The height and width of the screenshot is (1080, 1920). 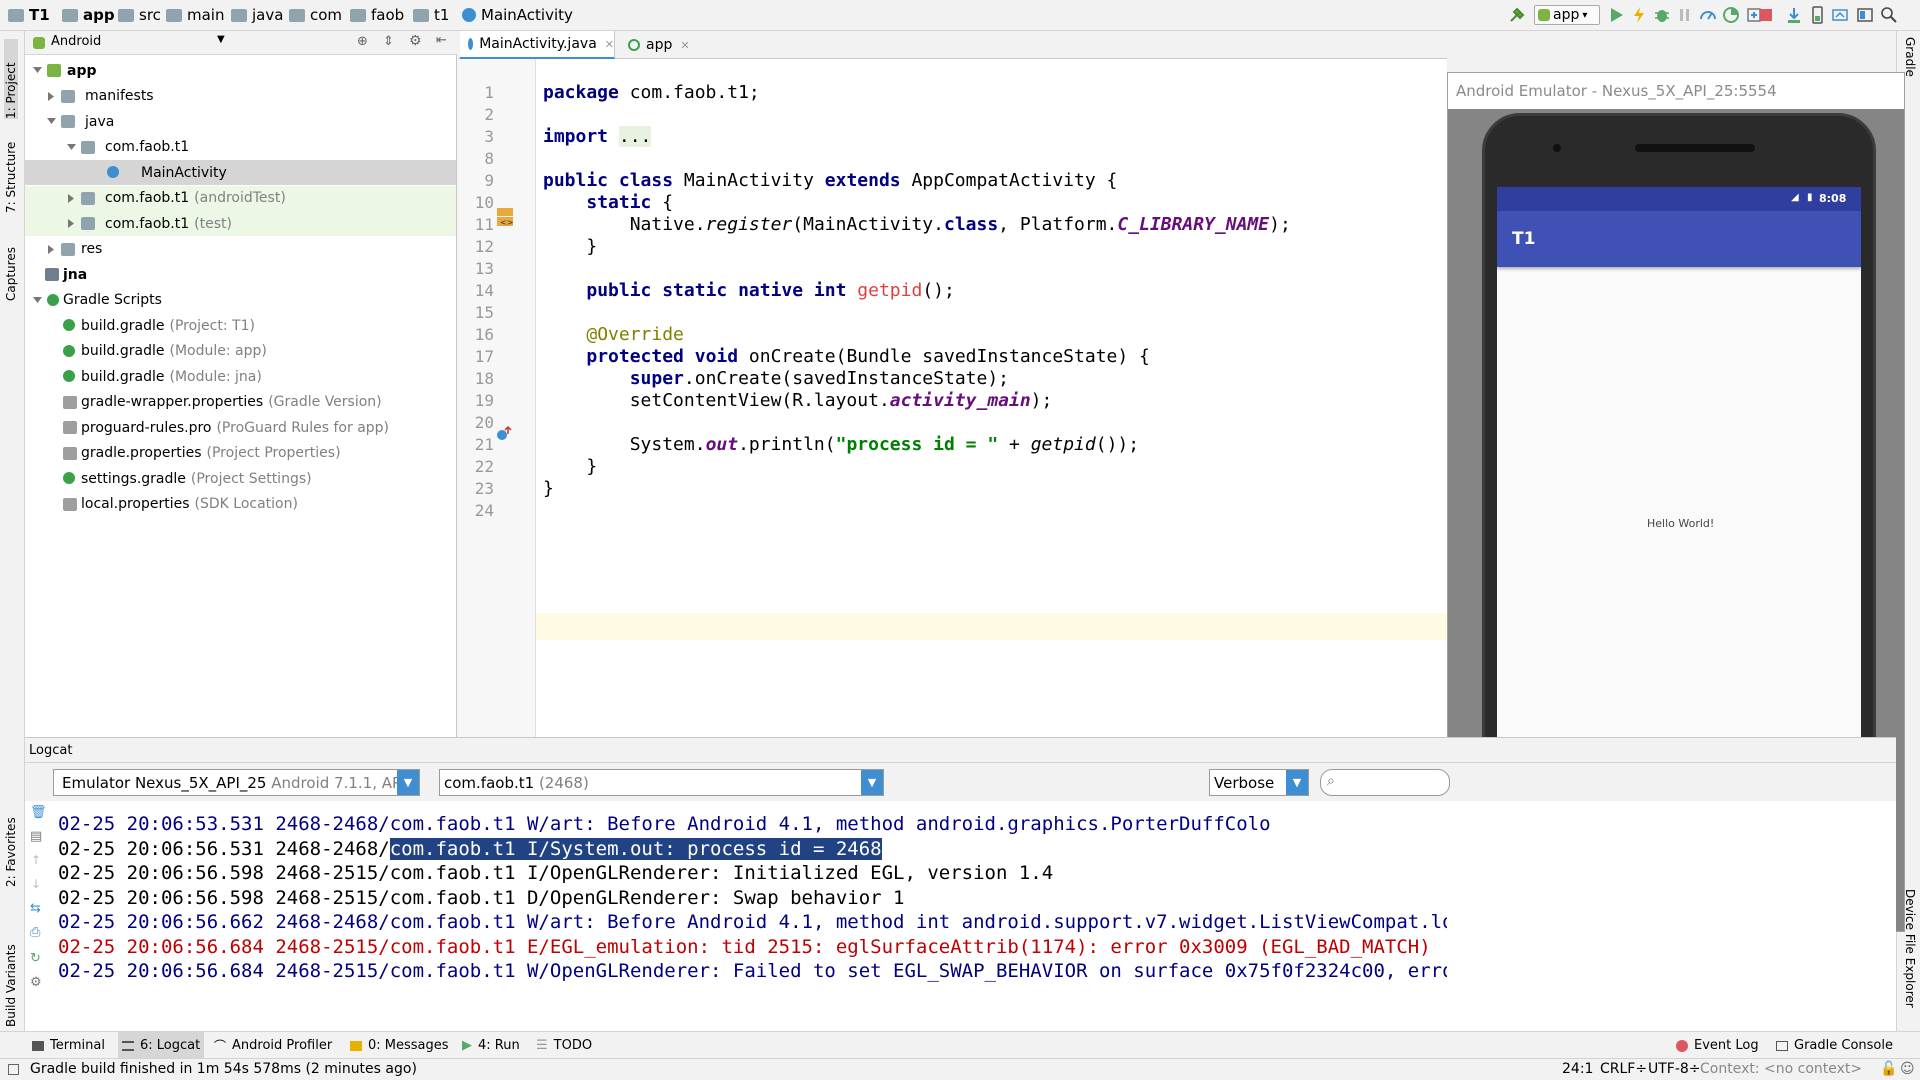 What do you see at coordinates (491, 1045) in the screenshot?
I see `tab-run: ▶ 4: Run` at bounding box center [491, 1045].